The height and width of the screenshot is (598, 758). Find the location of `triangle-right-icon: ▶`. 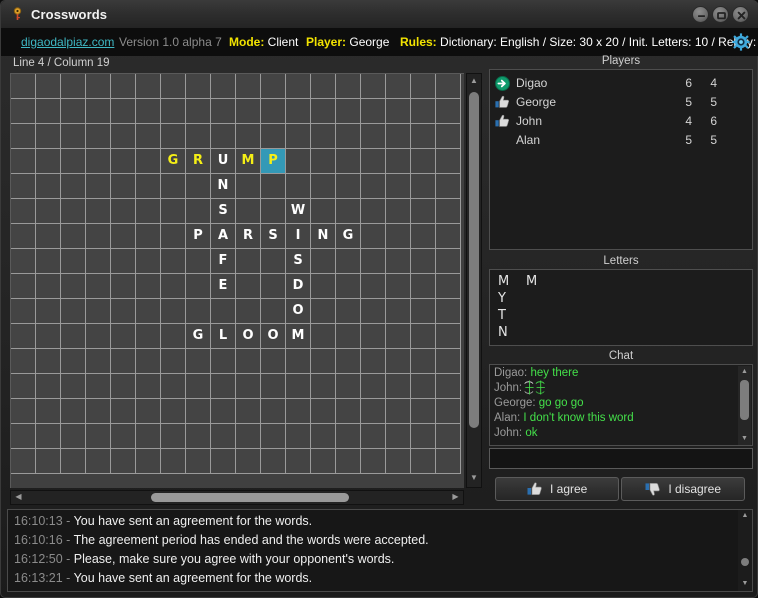

triangle-right-icon: ▶ is located at coordinates (455, 497).